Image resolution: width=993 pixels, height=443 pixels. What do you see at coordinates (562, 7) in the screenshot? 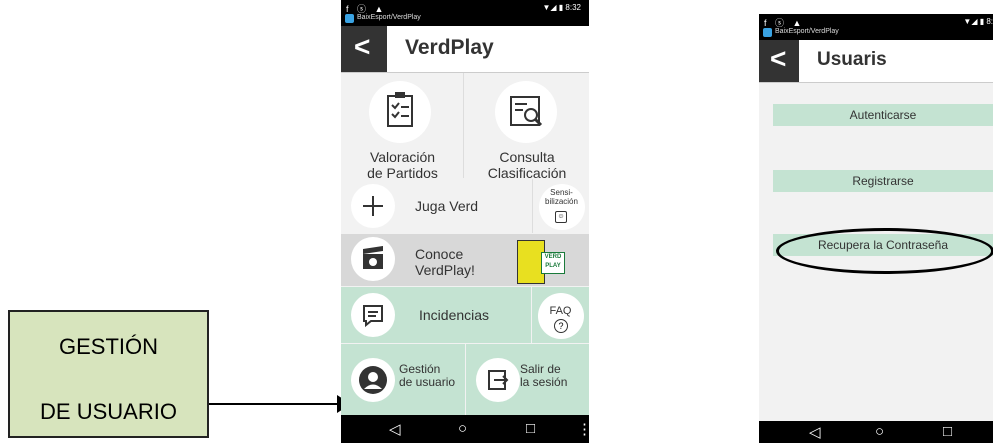
I see `status-time: ▼◢ ▮ 8:32` at bounding box center [562, 7].